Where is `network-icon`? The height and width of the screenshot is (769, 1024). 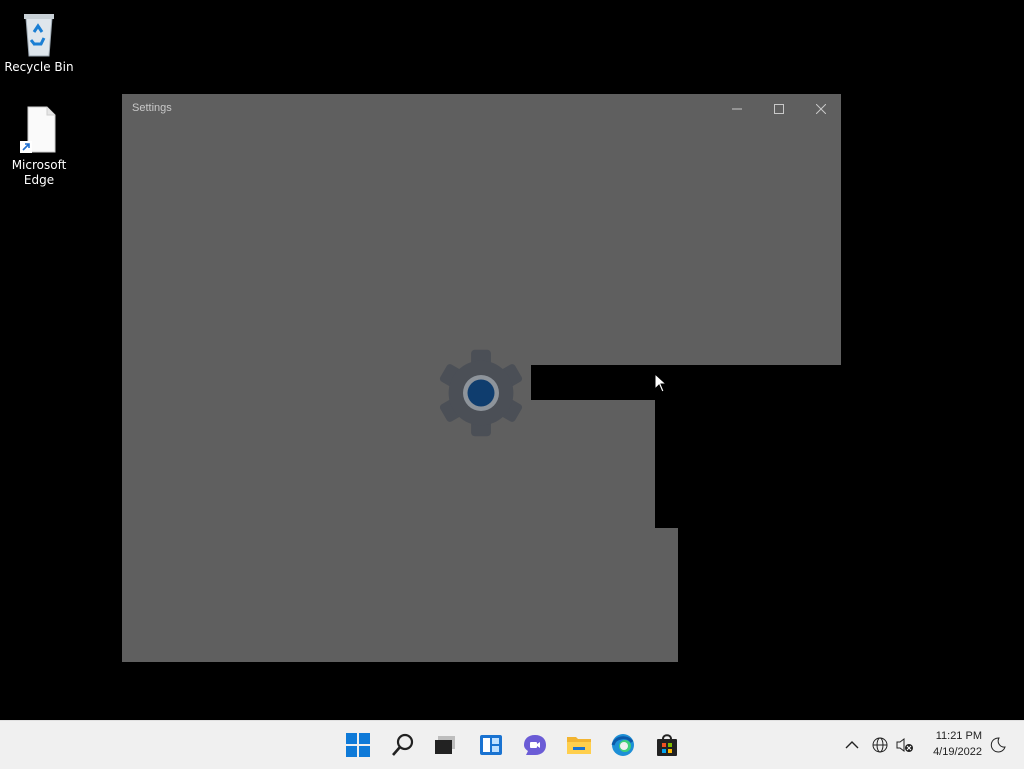
network-icon is located at coordinates (880, 745).